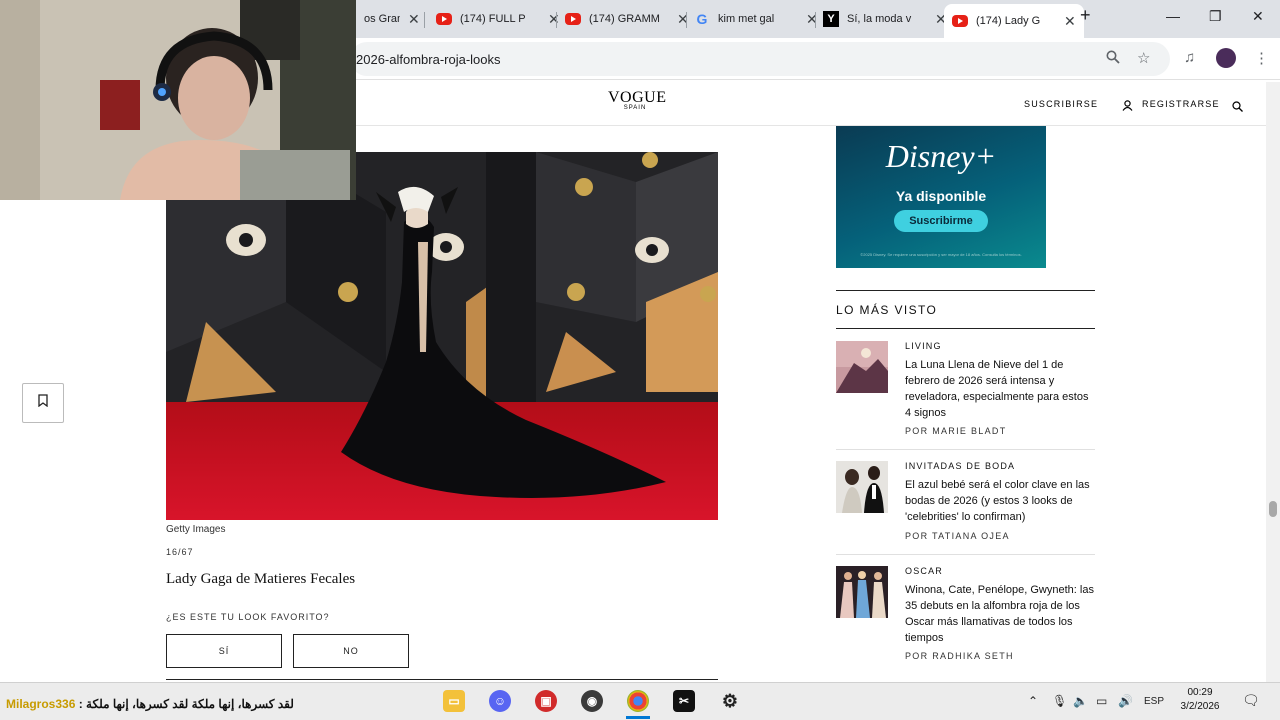 The width and height of the screenshot is (1280, 720). Describe the element at coordinates (428, 59) in the screenshot. I see `url-text: 2026-alfombra-roja-looks` at that location.